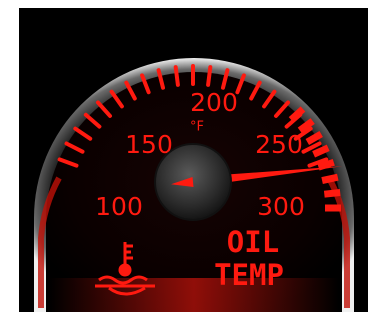 Image resolution: width=388 pixels, height=324 pixels. Describe the element at coordinates (197, 127) in the screenshot. I see `unit-label: °F` at that location.